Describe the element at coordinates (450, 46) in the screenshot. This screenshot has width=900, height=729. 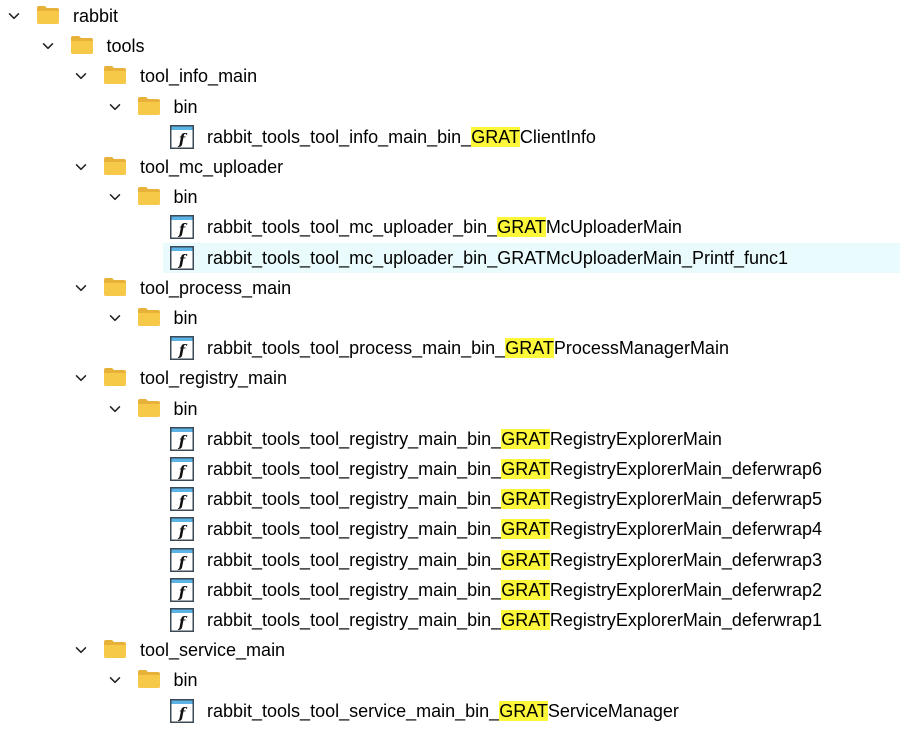
I see `tree-node-folder: tools` at that location.